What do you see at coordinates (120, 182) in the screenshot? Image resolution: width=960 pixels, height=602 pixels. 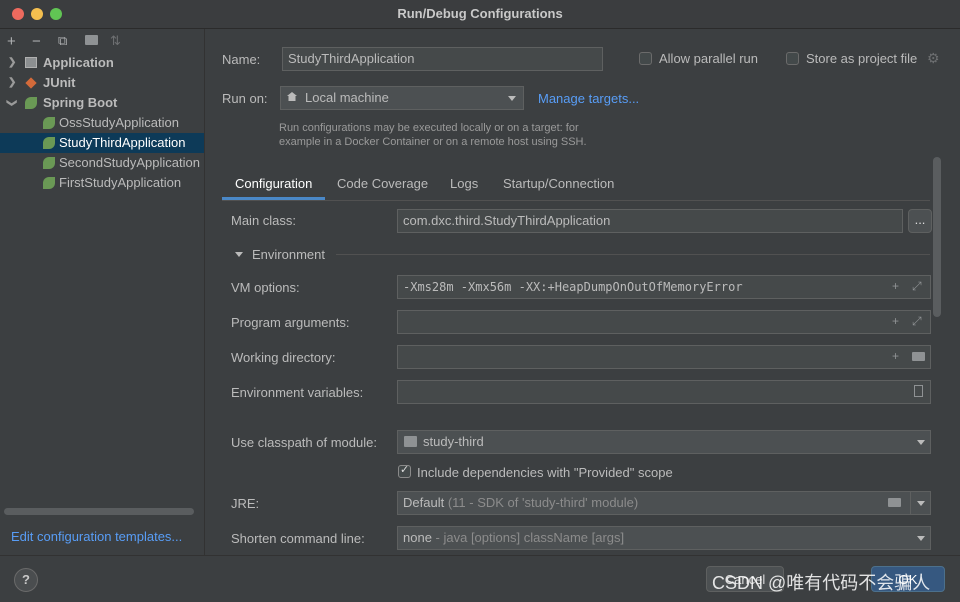 I see `tree-item-label: FirstStudyApplication` at bounding box center [120, 182].